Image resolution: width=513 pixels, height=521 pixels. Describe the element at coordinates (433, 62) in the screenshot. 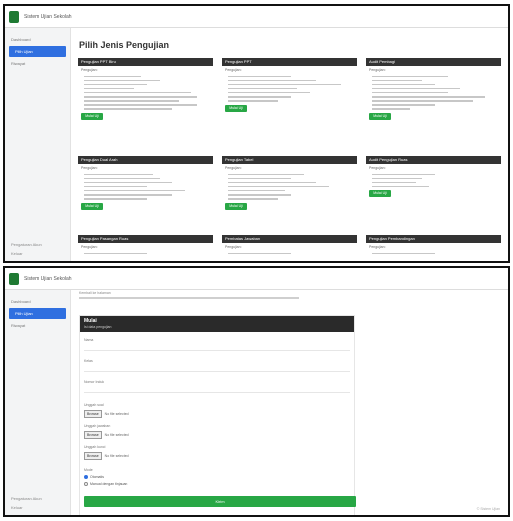

I see `card-title: Audit Pembagi` at that location.